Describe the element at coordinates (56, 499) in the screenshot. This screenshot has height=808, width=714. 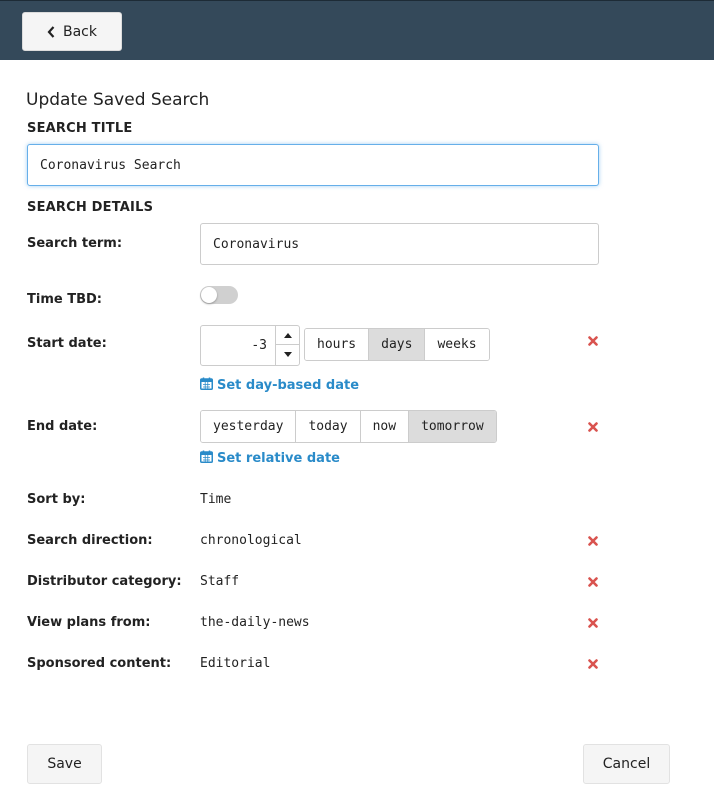
I see `sort-by-label: Sort by:` at that location.